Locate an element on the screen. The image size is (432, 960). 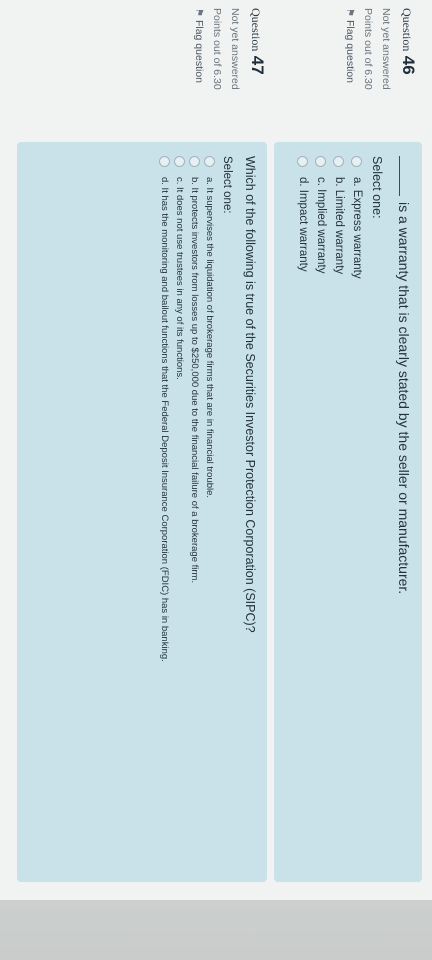
q46-option-a: a. Express warranty is located at coordinates (357, 512).